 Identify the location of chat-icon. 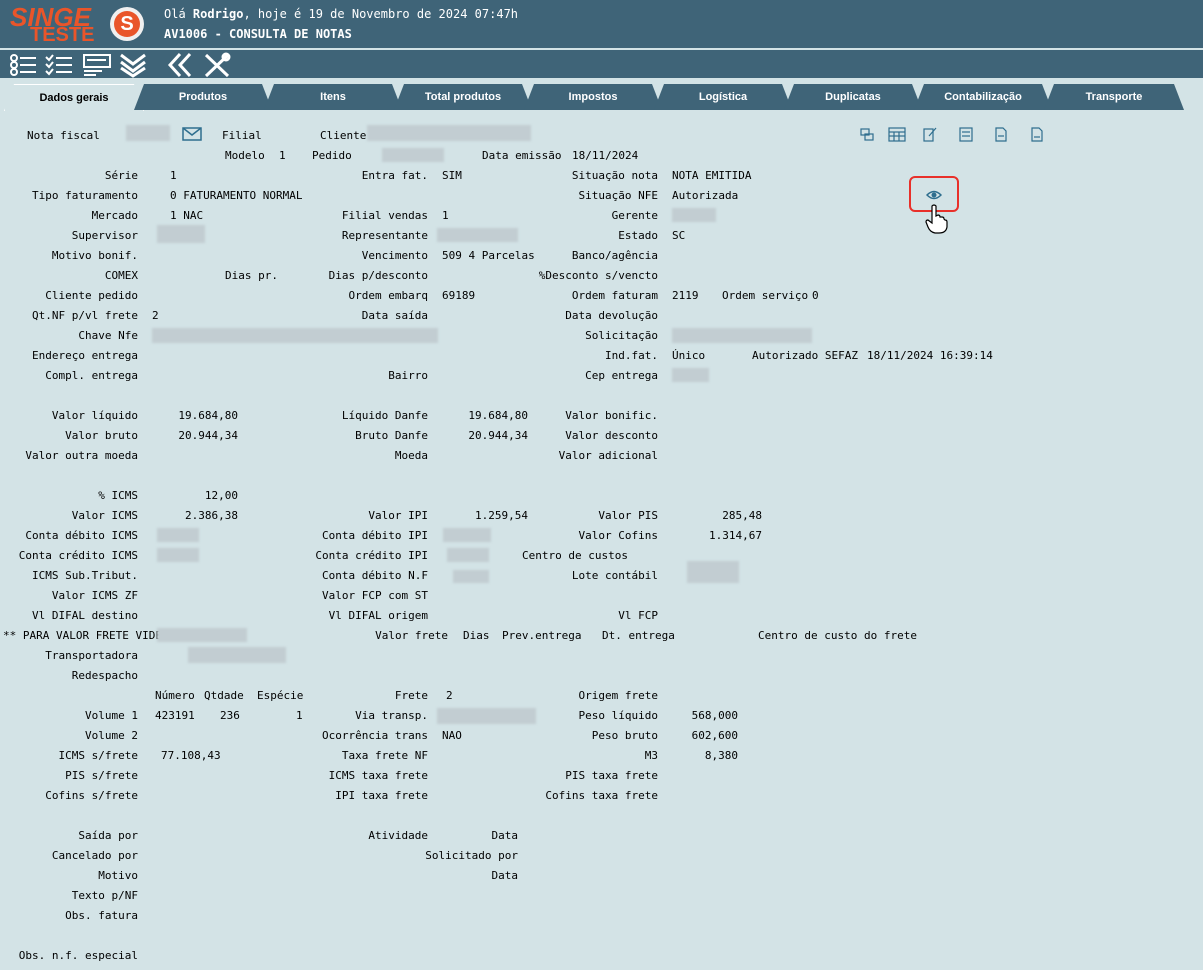
(867, 135).